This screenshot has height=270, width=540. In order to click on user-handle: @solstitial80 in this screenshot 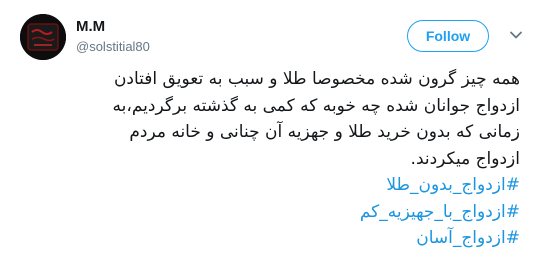, I will do `click(113, 47)`.